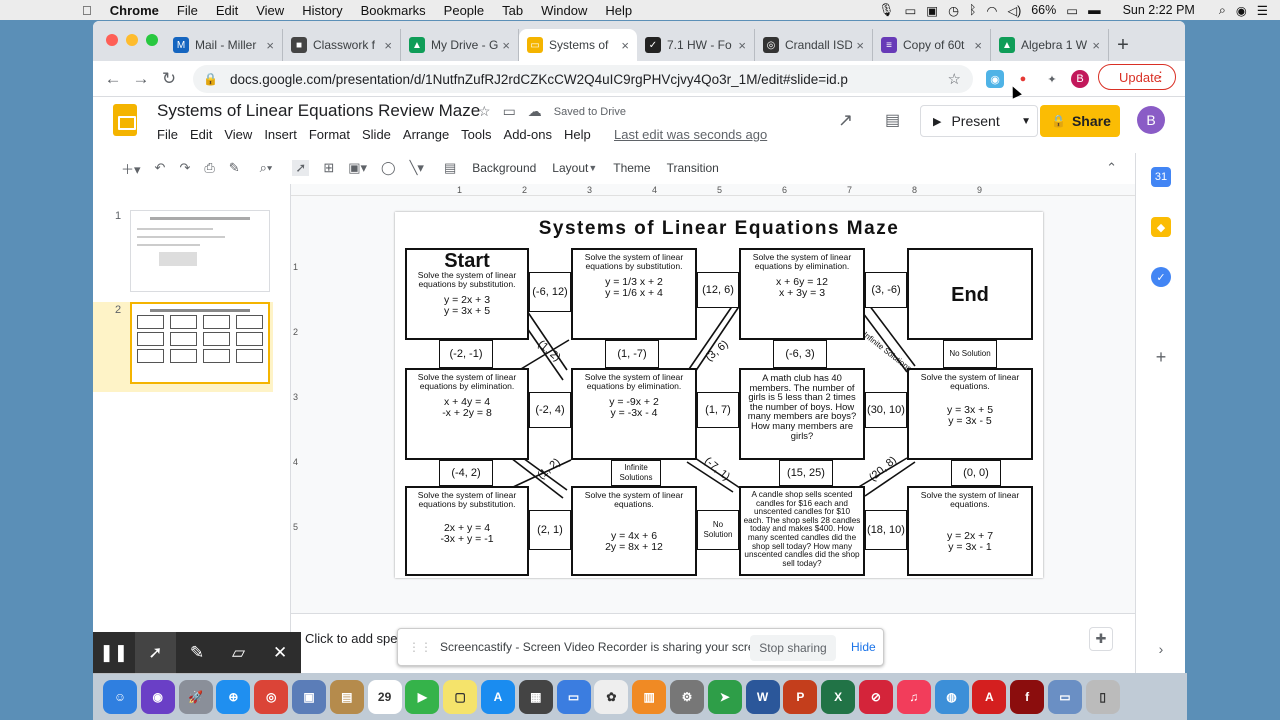 This screenshot has height=720, width=1280. I want to click on dock-books-icon: ▥, so click(649, 696).